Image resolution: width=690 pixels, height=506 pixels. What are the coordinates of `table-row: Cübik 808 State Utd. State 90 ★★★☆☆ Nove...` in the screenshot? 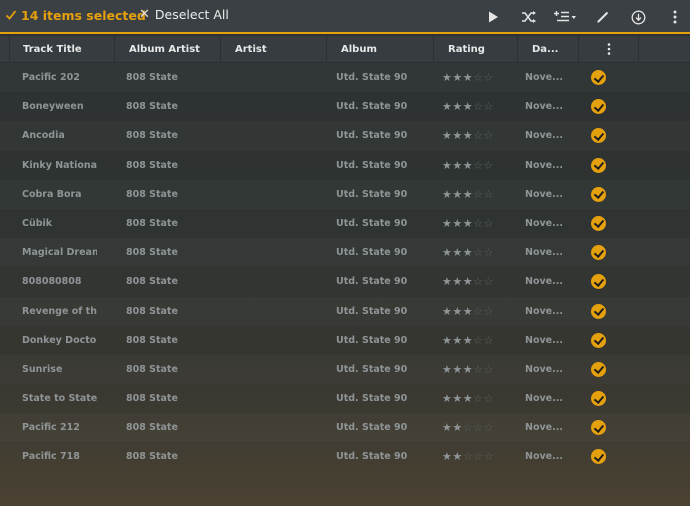 It's located at (345, 223).